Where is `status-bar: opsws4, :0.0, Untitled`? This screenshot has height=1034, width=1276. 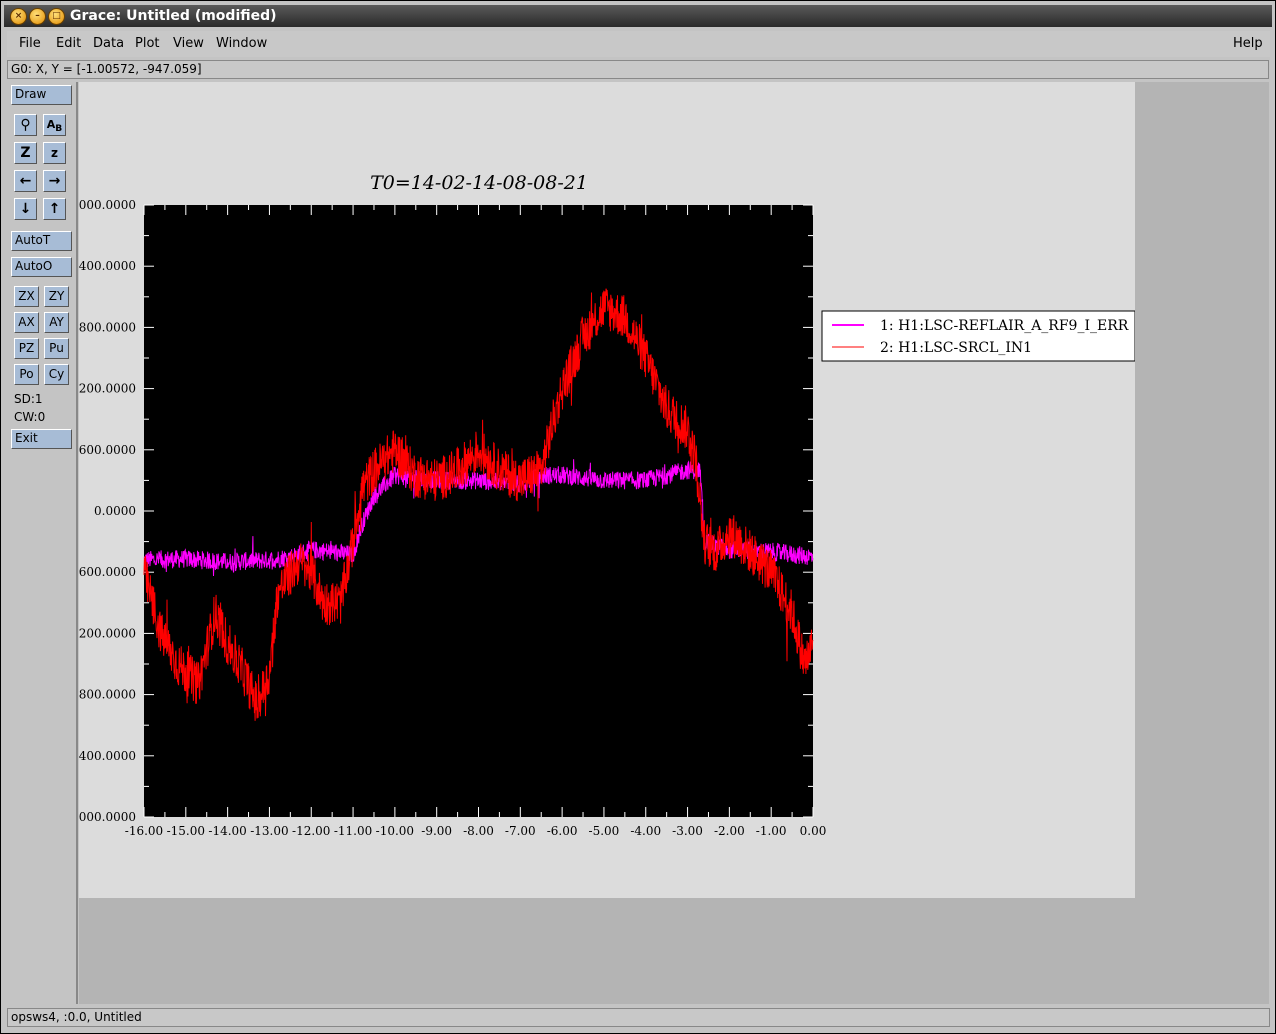 status-bar: opsws4, :0.0, Untitled is located at coordinates (638, 1017).